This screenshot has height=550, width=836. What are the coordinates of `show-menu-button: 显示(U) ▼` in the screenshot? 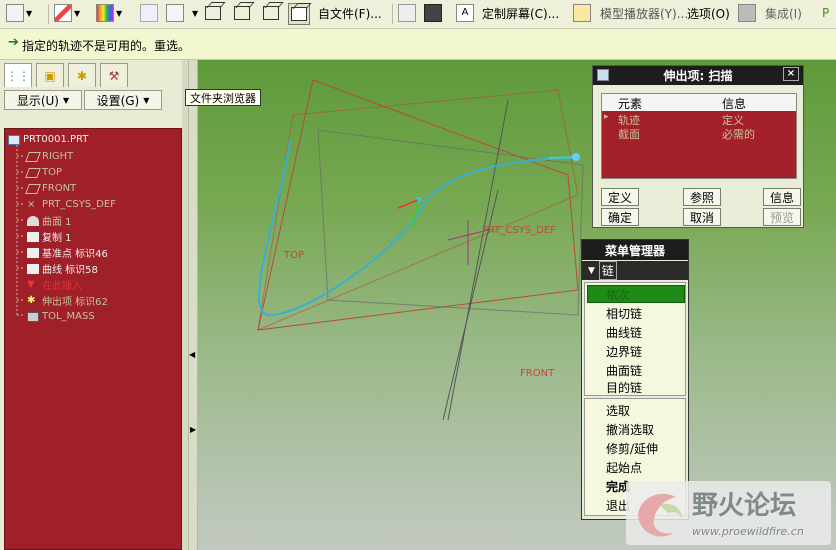 It's located at (43, 100).